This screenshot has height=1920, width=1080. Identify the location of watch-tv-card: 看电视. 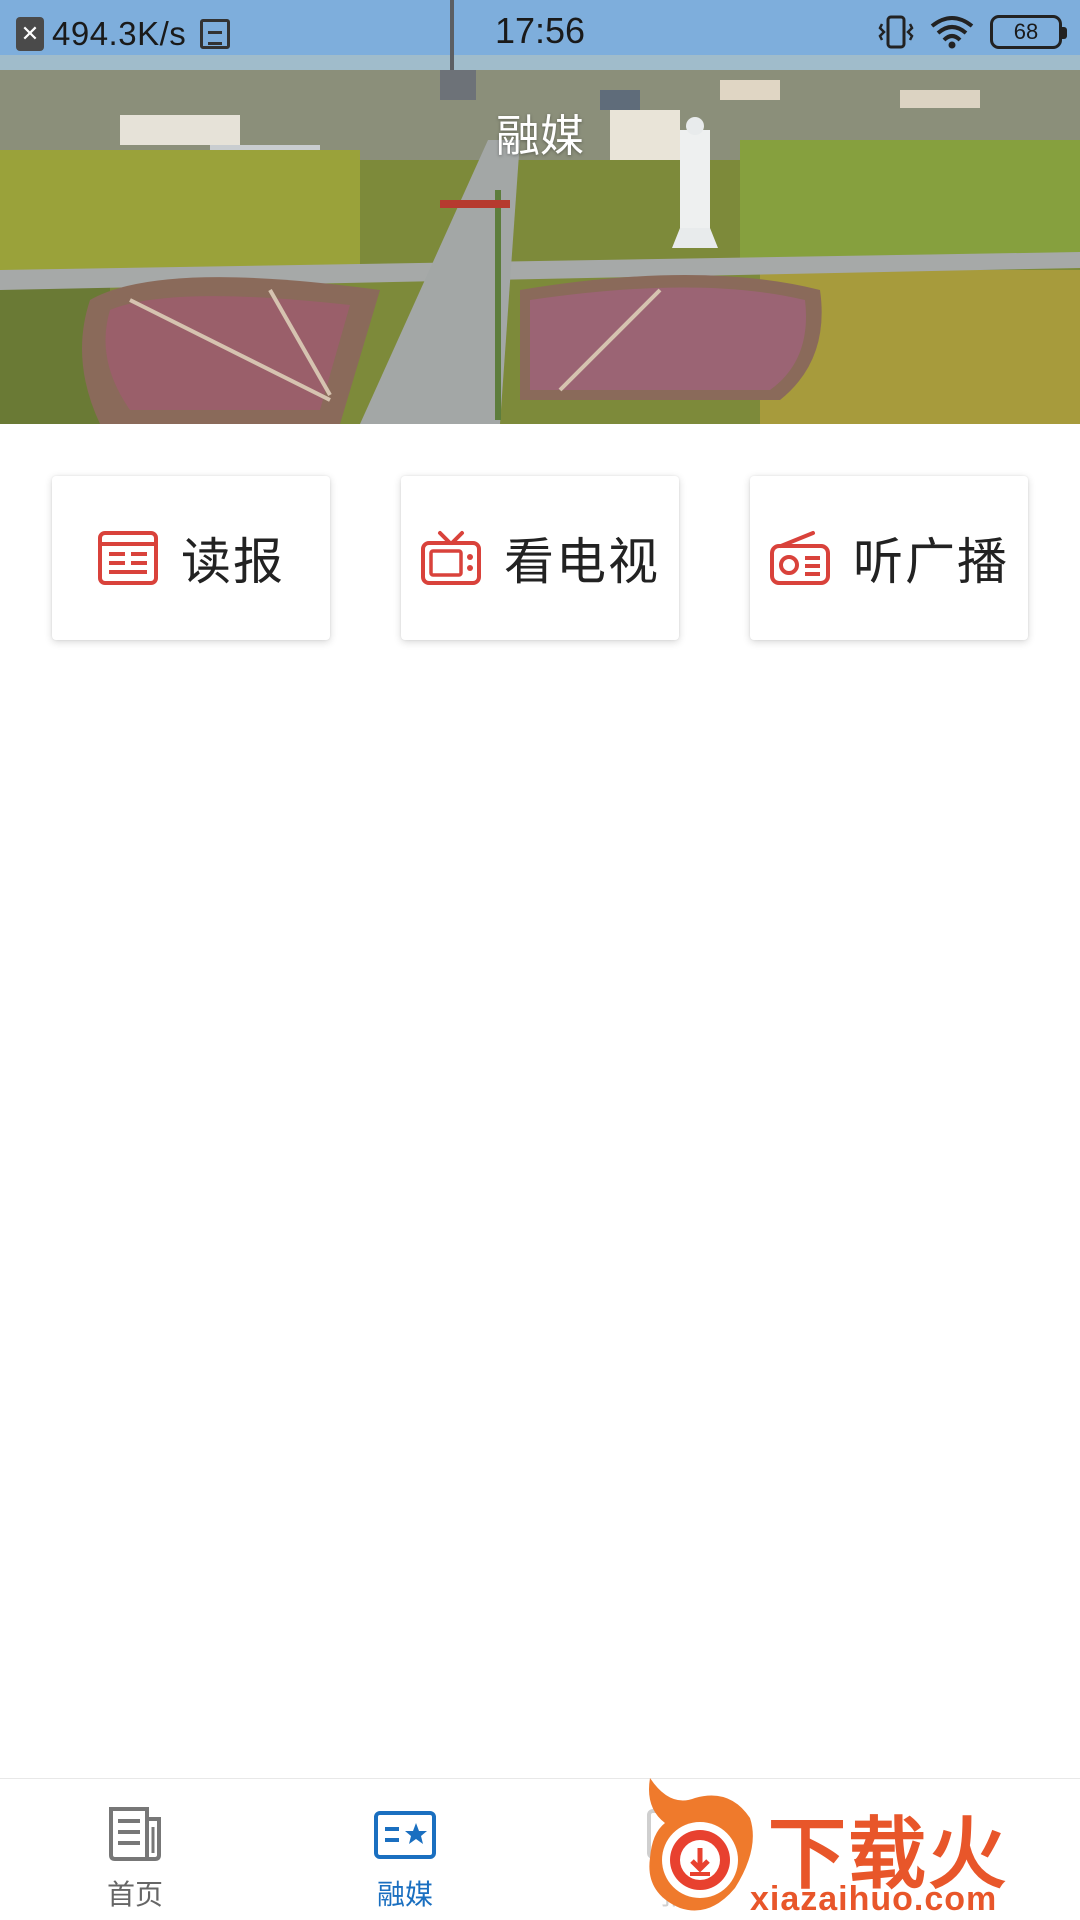
(540, 558).